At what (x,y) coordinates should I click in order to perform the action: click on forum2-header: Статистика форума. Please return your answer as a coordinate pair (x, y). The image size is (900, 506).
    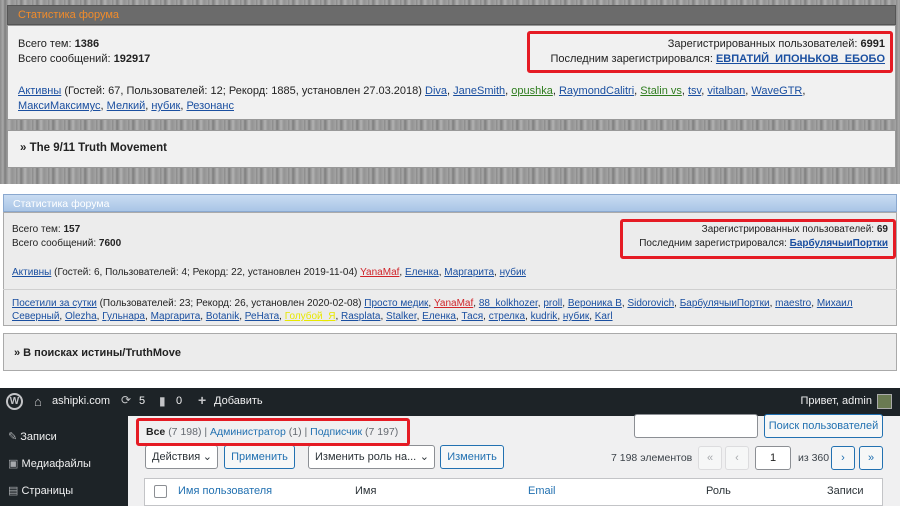
    Looking at the image, I should click on (450, 203).